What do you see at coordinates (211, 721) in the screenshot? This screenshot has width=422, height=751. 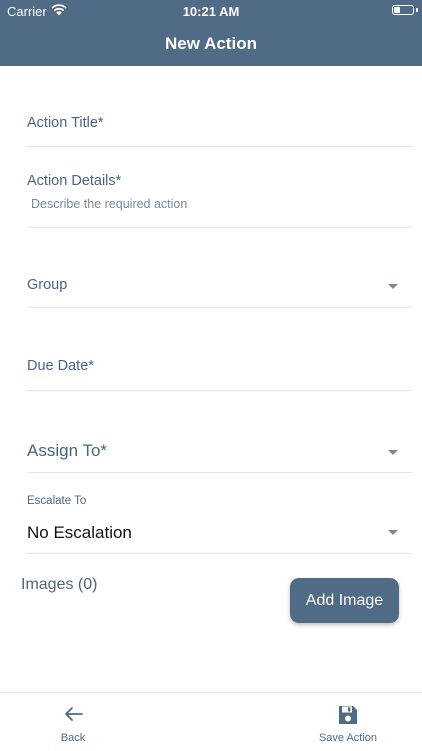 I see `bottom-toolbar: Back Save Action` at bounding box center [211, 721].